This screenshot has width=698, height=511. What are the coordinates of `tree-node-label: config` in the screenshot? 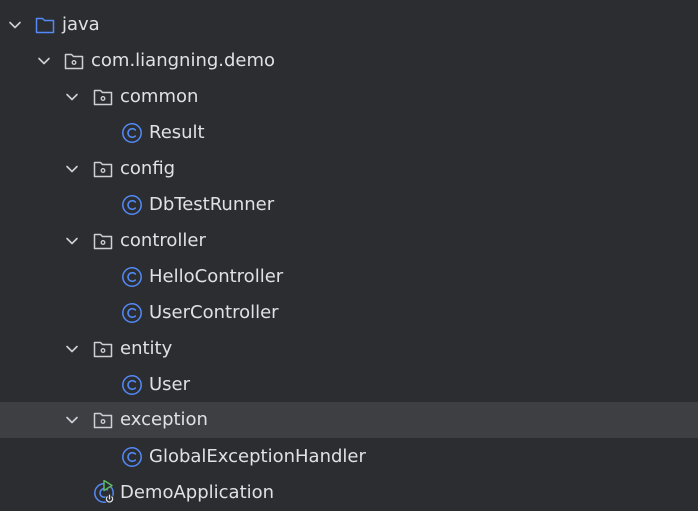 It's located at (148, 168).